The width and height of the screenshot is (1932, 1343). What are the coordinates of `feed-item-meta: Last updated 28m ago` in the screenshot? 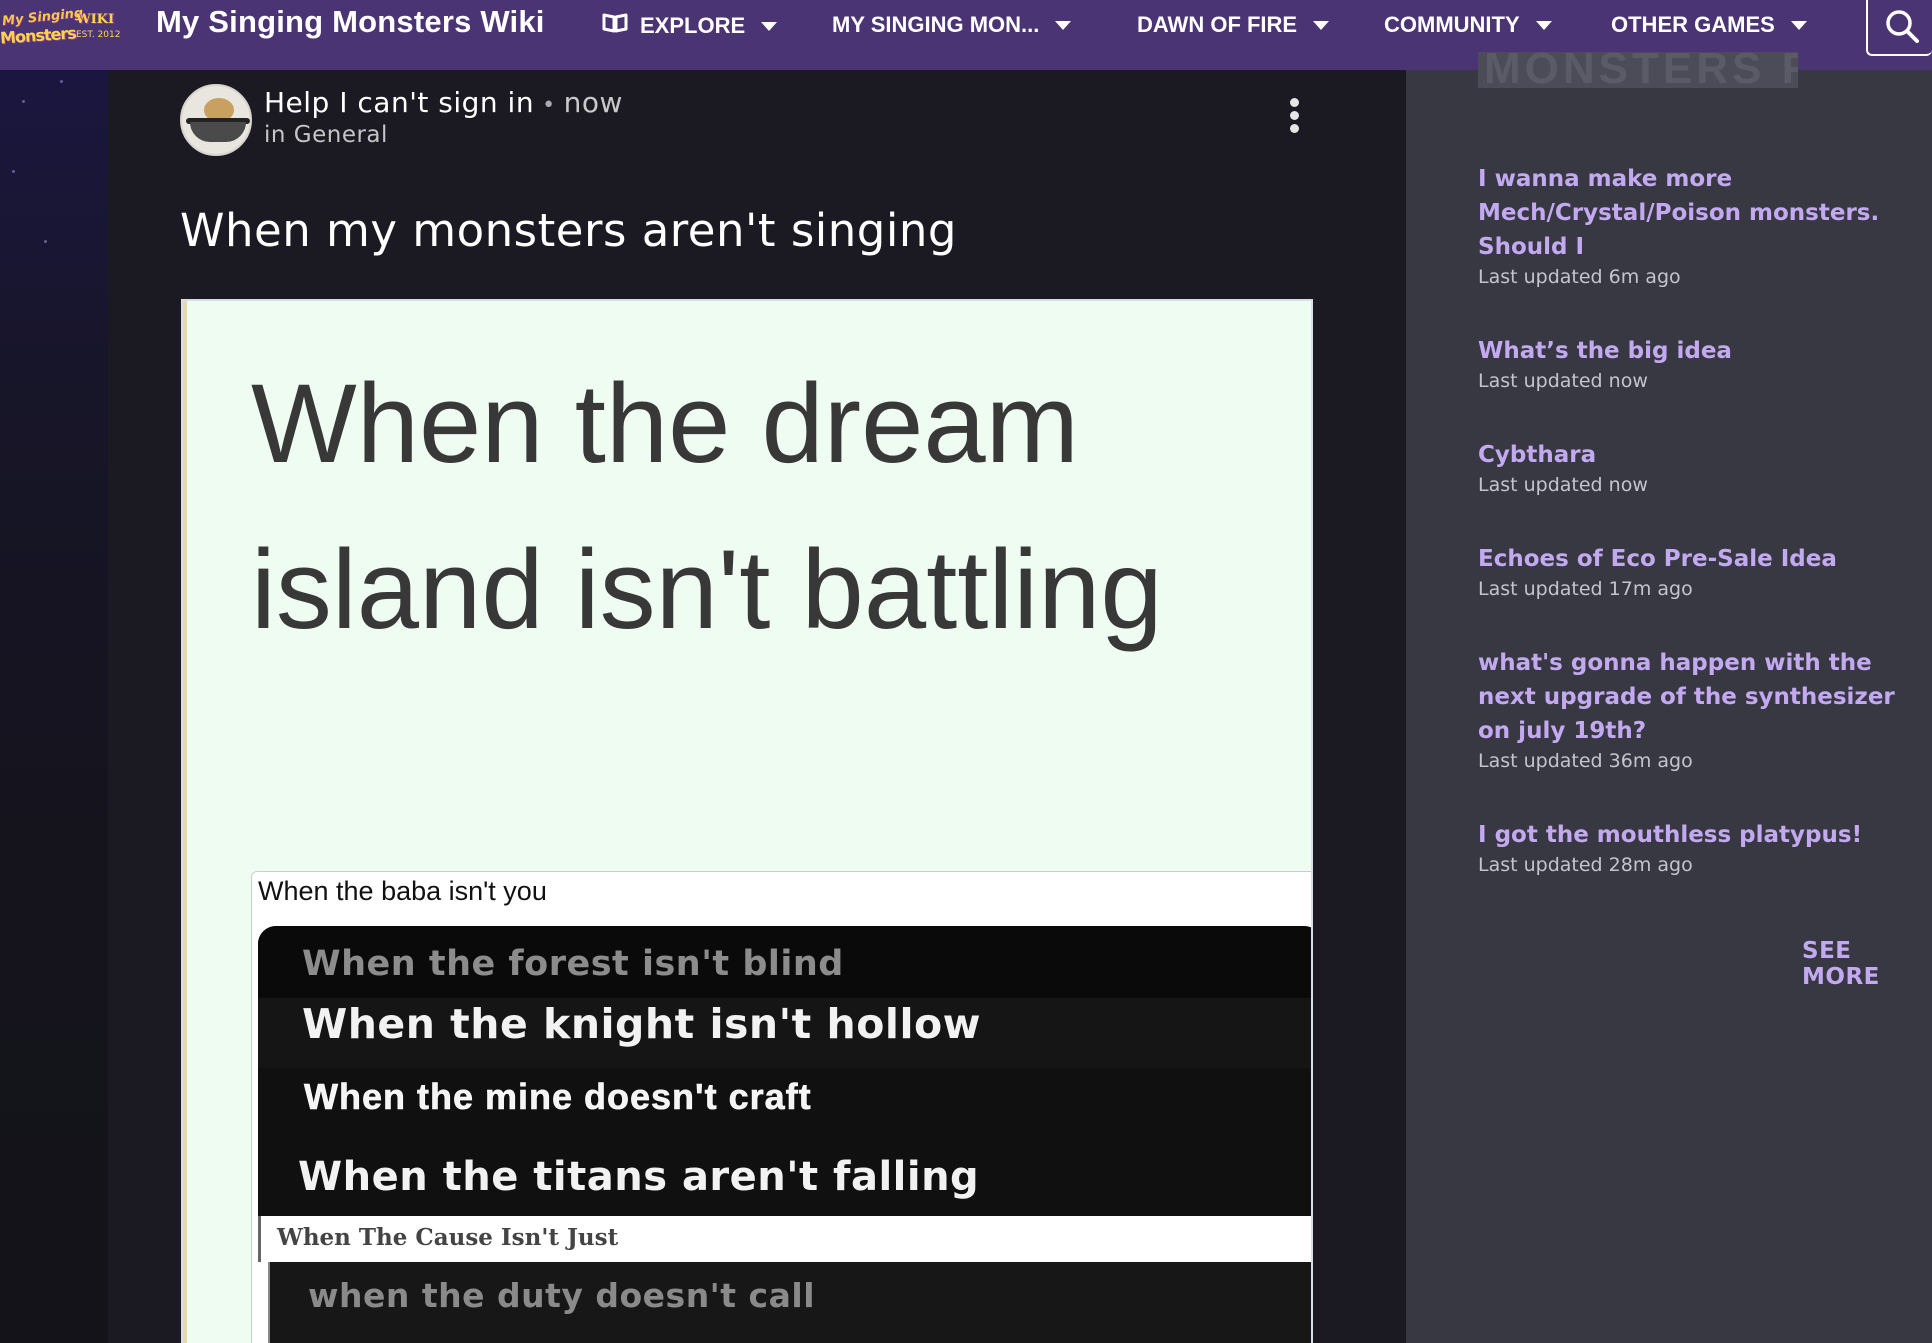 It's located at (1585, 865).